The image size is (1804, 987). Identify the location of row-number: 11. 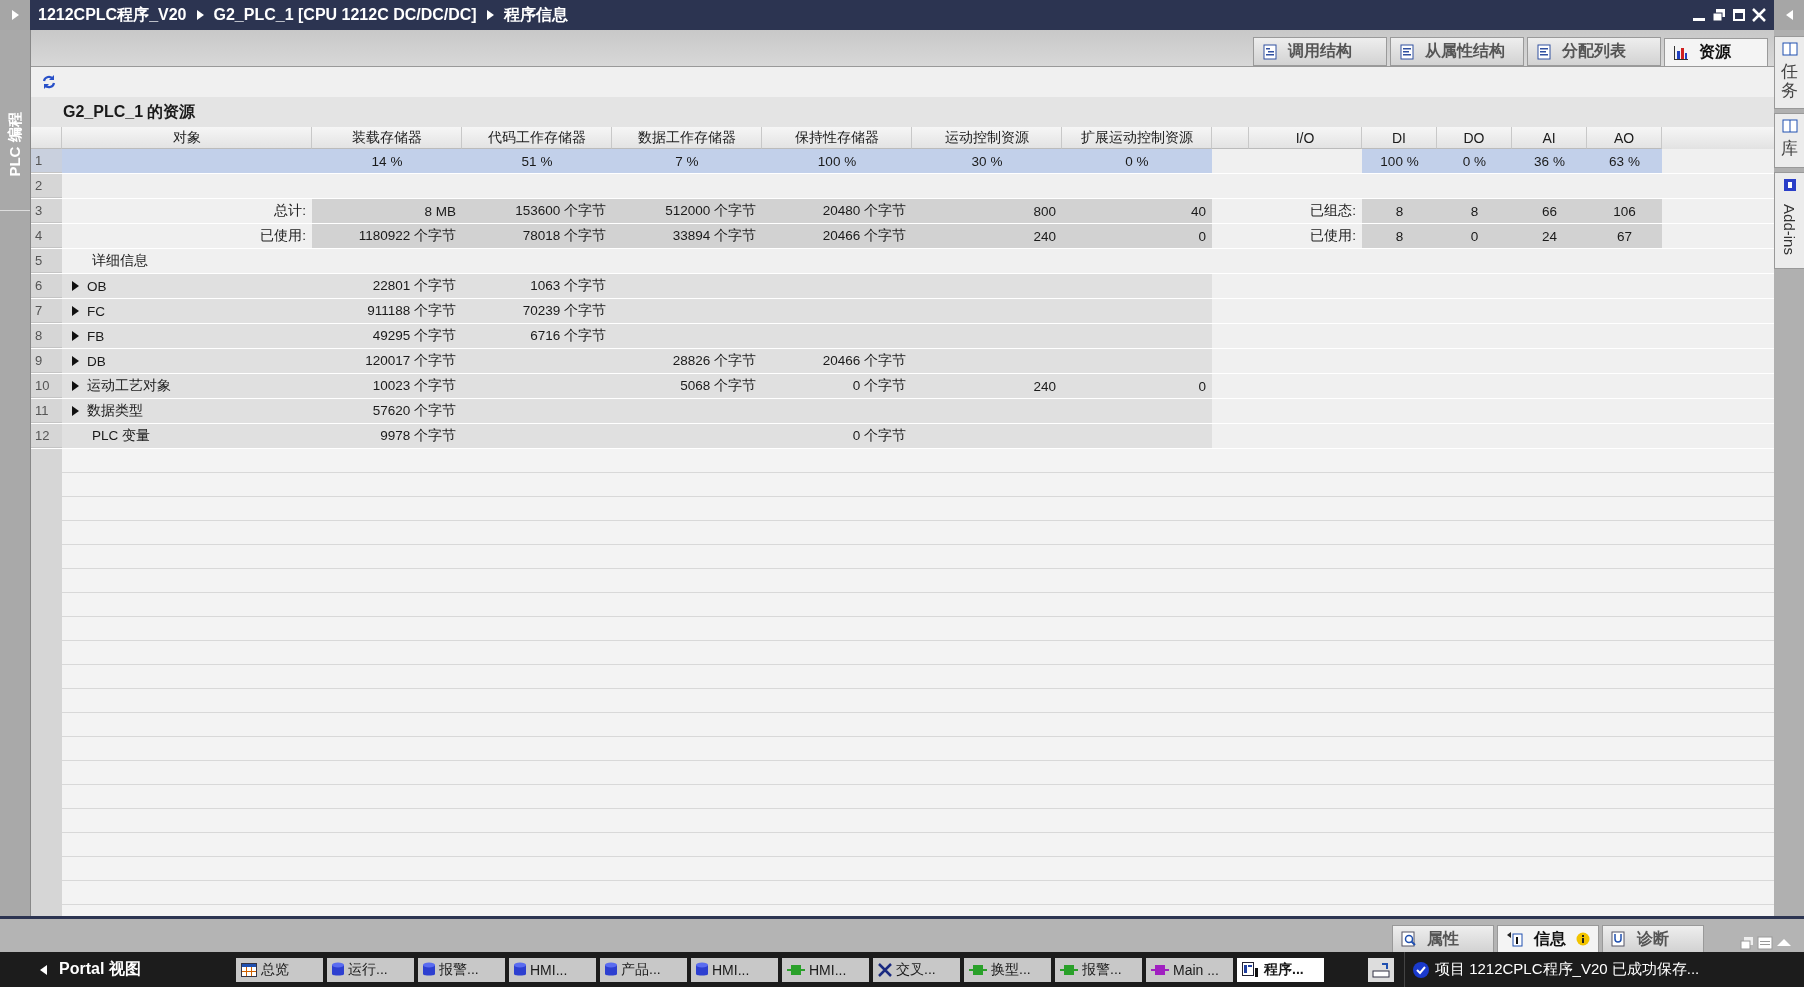
(46, 411).